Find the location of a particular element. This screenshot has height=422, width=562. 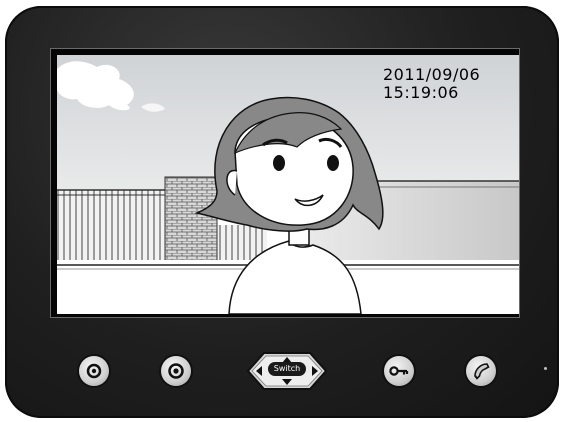

monitor-icon is located at coordinates (94, 371).